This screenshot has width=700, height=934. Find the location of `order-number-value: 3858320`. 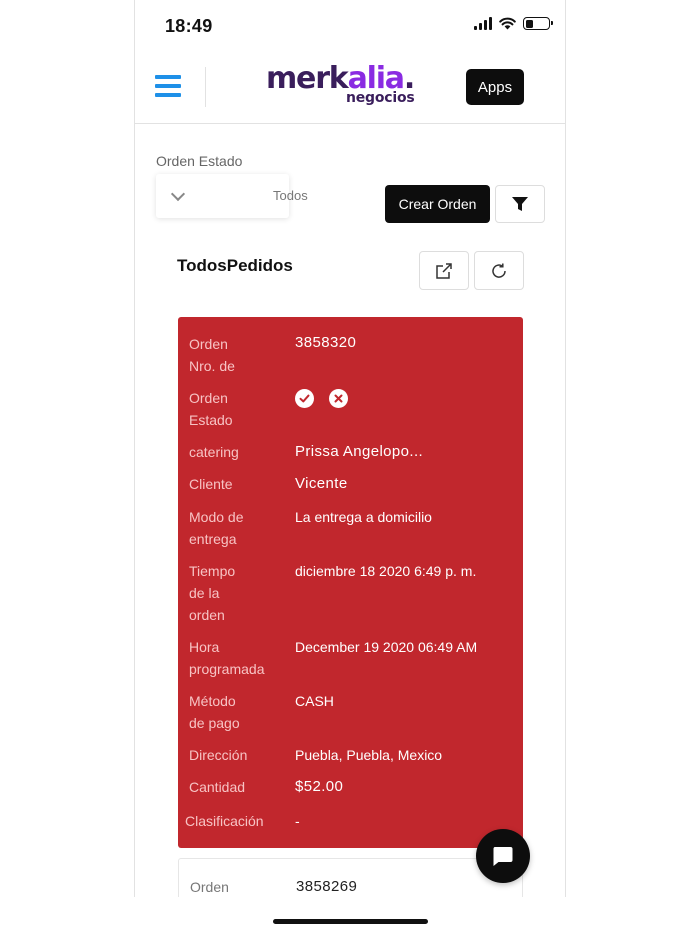

order-number-value: 3858320 is located at coordinates (326, 342).